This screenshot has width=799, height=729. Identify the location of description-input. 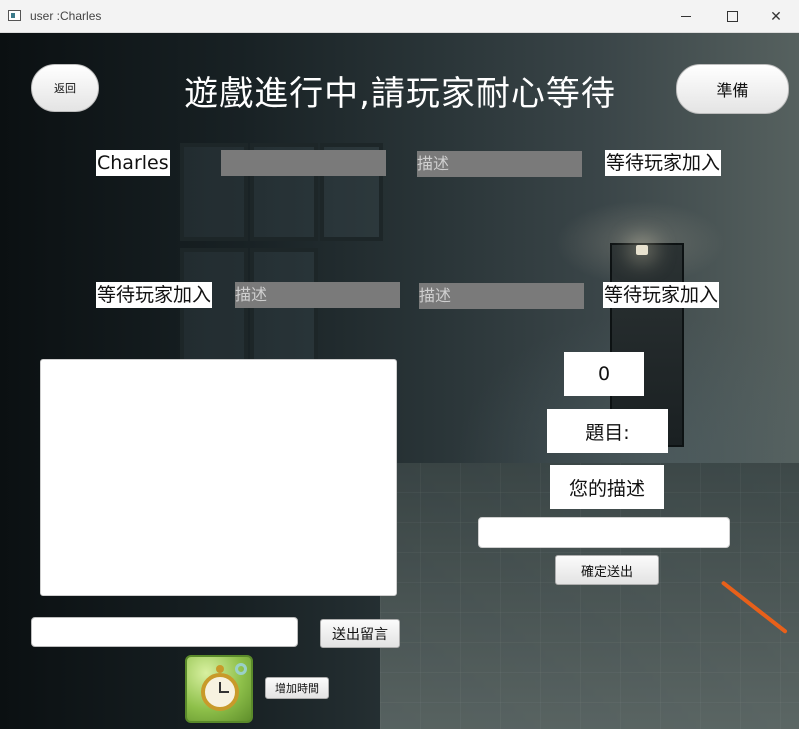
(604, 532).